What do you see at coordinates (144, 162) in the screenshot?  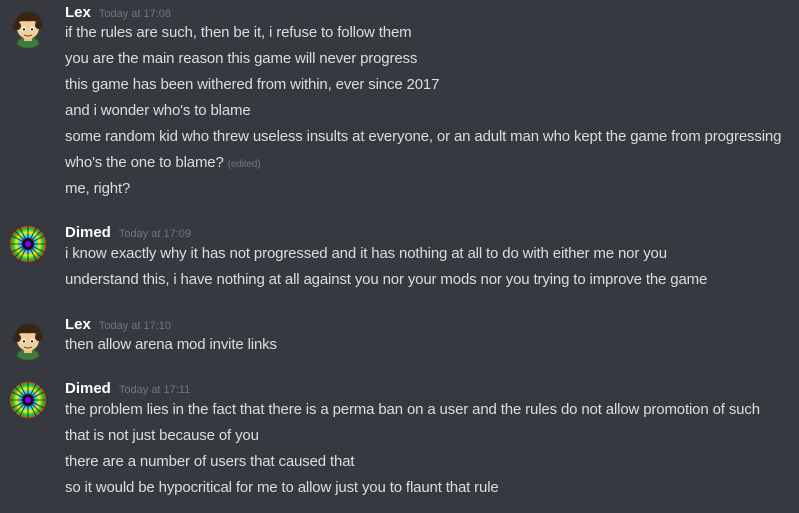 I see `message-text: who's the one to blame?` at bounding box center [144, 162].